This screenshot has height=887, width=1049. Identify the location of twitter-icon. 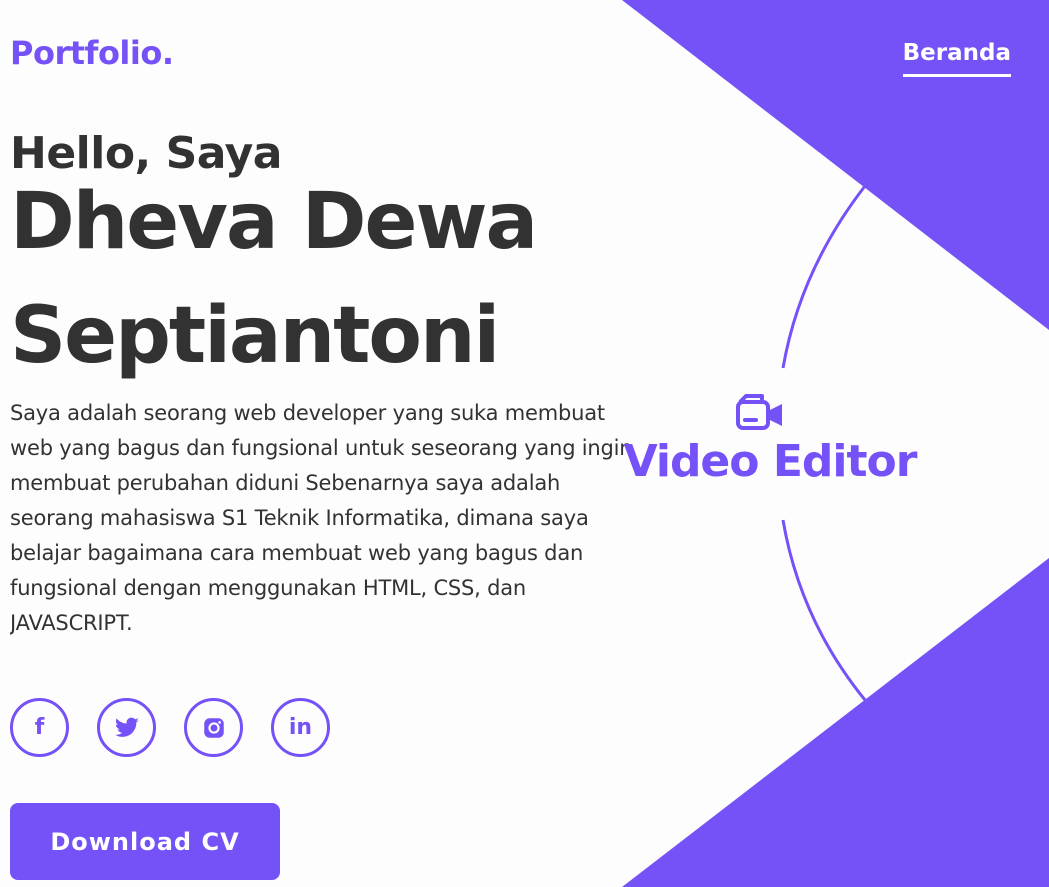
(126, 727).